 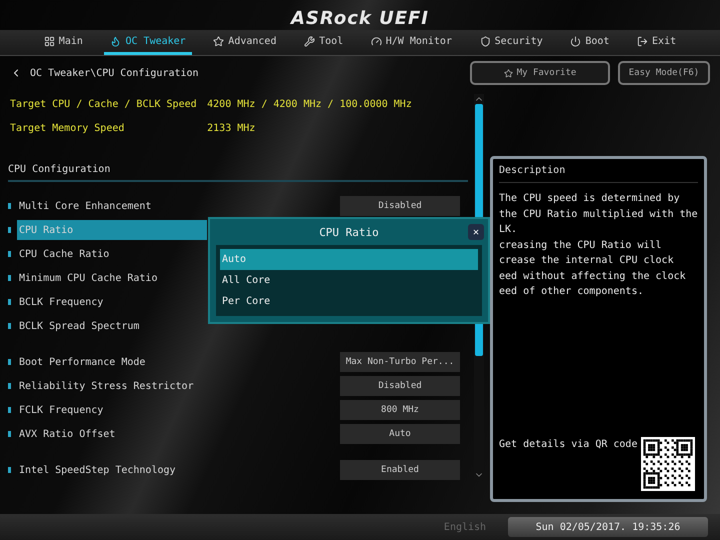 I want to click on description-text: LK., so click(x=508, y=230).